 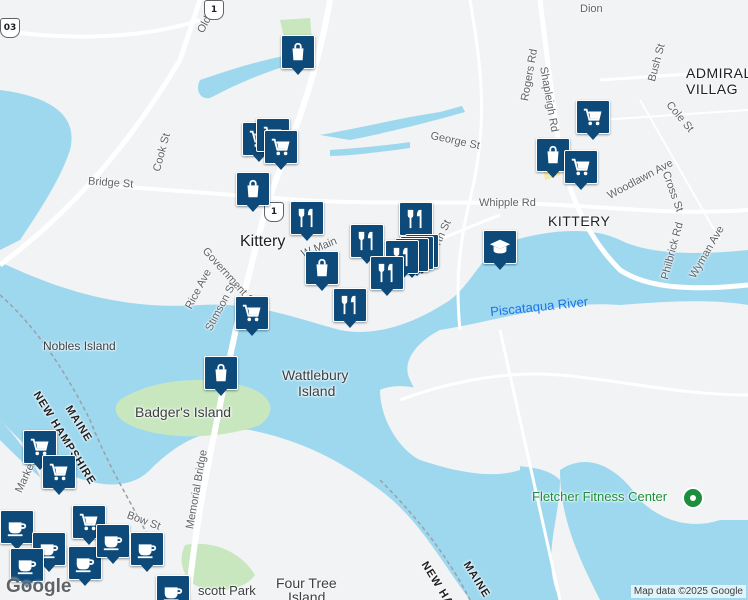 What do you see at coordinates (79, 346) in the screenshot?
I see `island-label-nobles: Nobles Island` at bounding box center [79, 346].